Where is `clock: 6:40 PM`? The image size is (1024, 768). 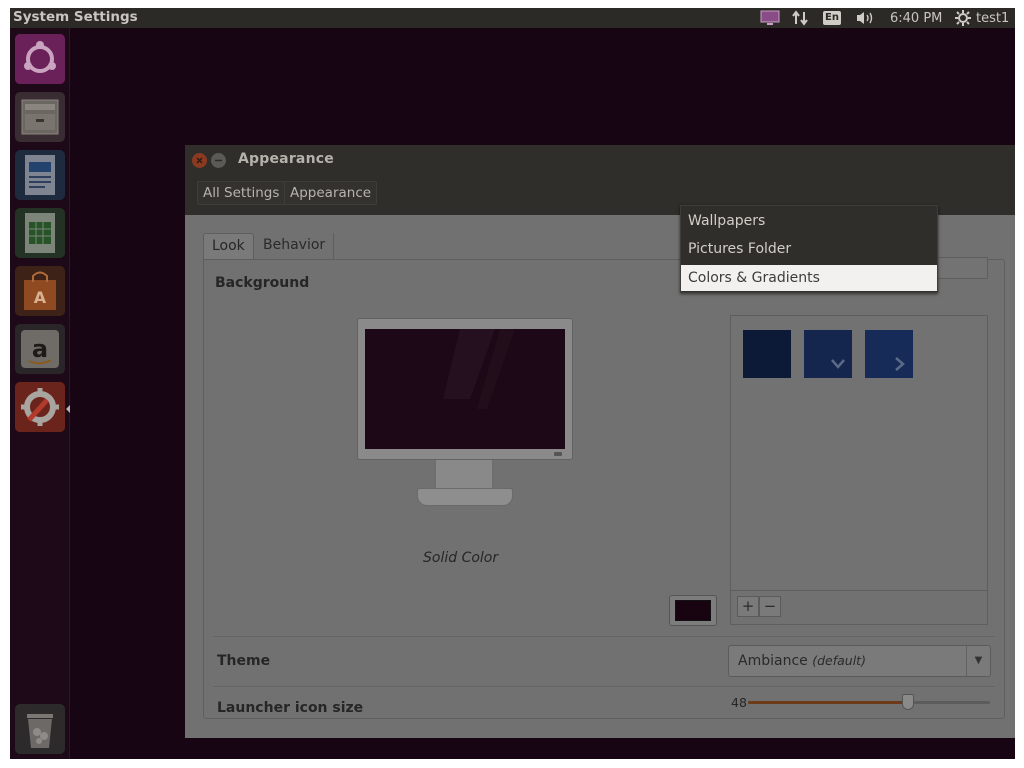 clock: 6:40 PM is located at coordinates (916, 18).